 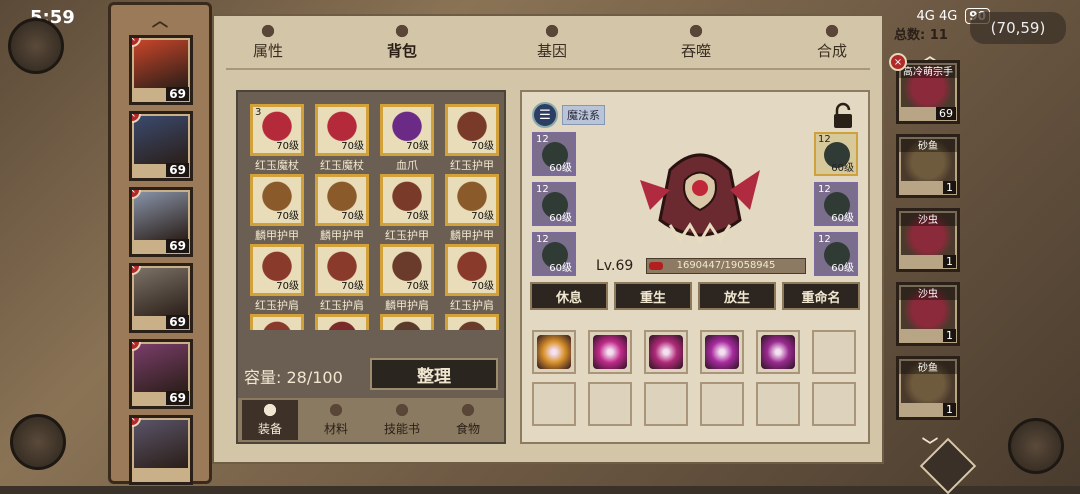 I want to click on lock-icon, so click(x=843, y=116).